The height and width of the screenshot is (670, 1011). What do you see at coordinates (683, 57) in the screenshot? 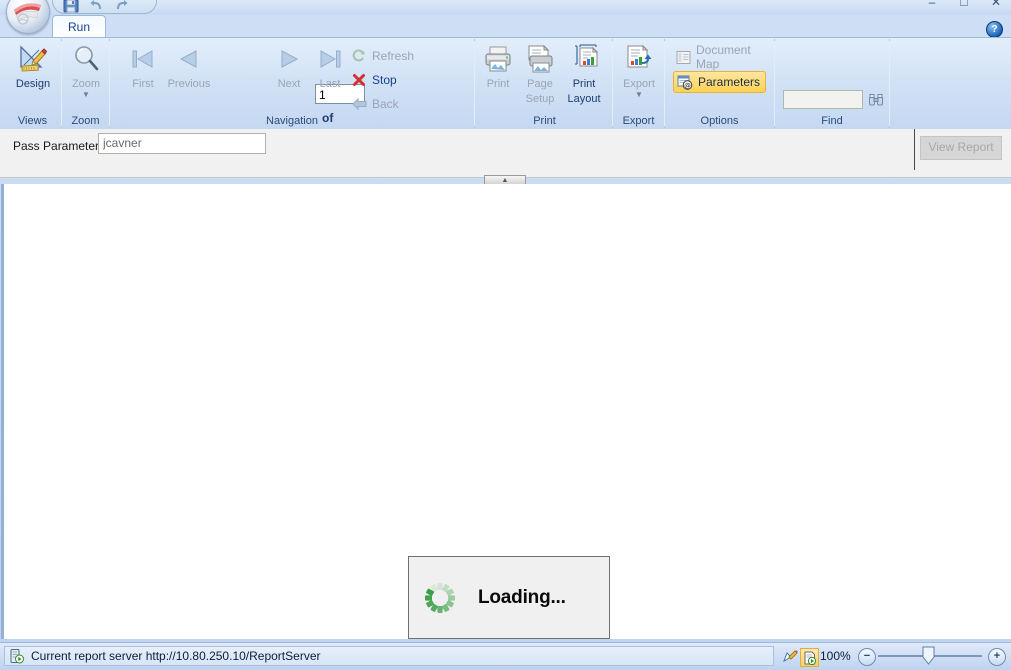
I see `document-map-icon` at bounding box center [683, 57].